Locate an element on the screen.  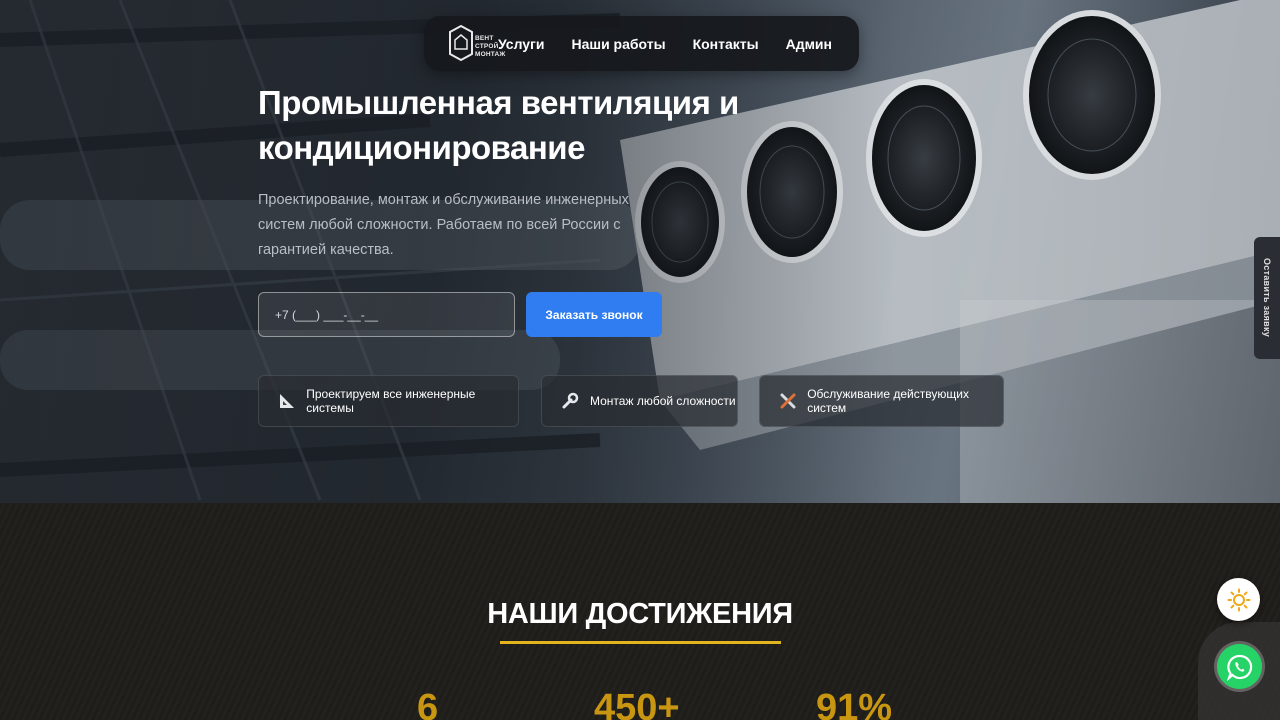
feature-design: Проектируем все инженерные системы is located at coordinates (388, 401).